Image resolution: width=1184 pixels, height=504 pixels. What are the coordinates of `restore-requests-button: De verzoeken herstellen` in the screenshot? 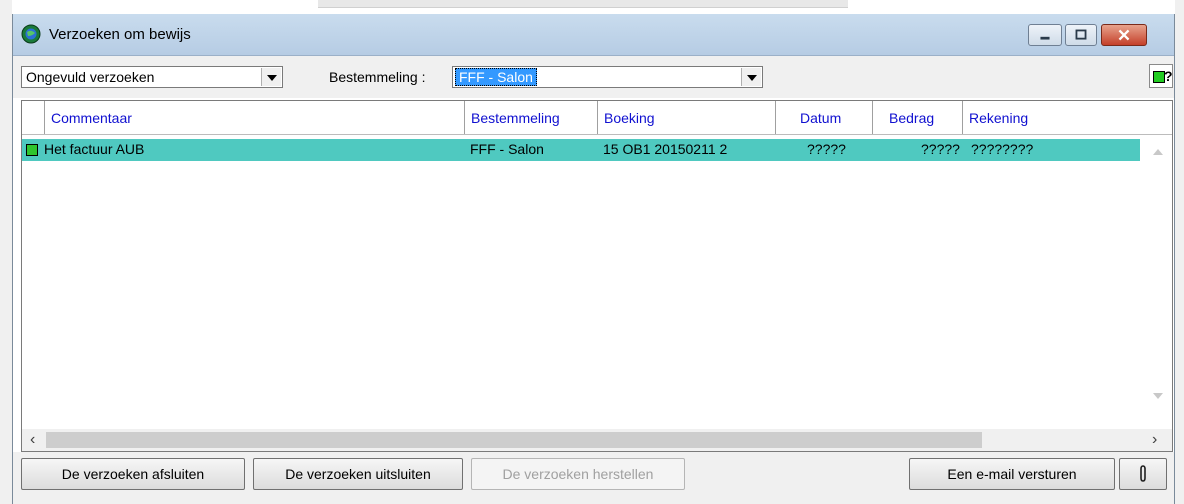 It's located at (578, 474).